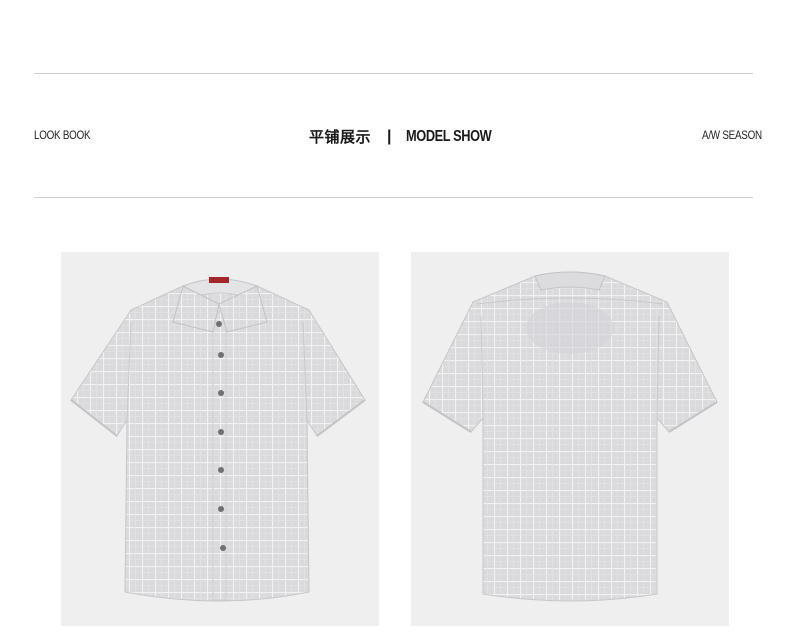 The width and height of the screenshot is (790, 635). Describe the element at coordinates (732, 135) in the screenshot. I see `season-label: A/W SEASON` at that location.